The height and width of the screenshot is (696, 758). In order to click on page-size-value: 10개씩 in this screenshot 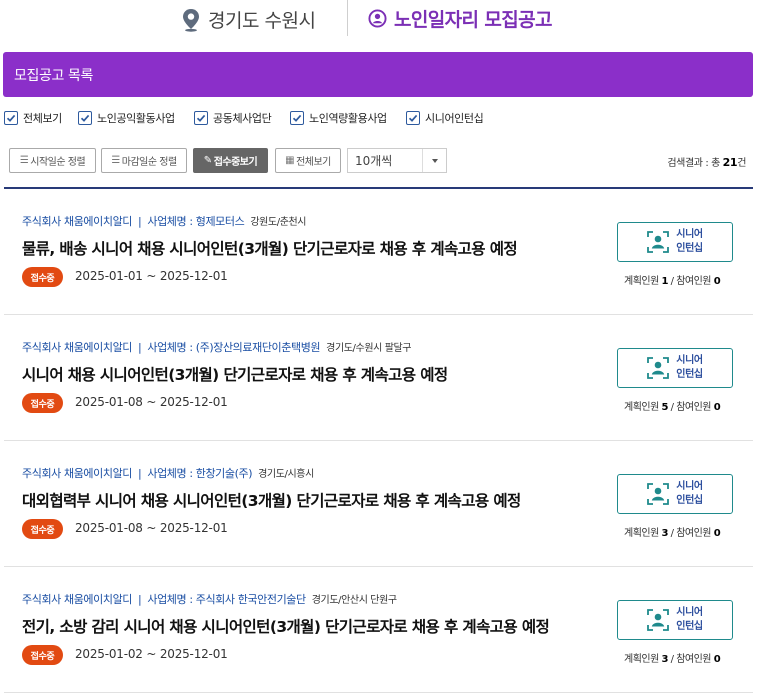, I will do `click(374, 161)`.